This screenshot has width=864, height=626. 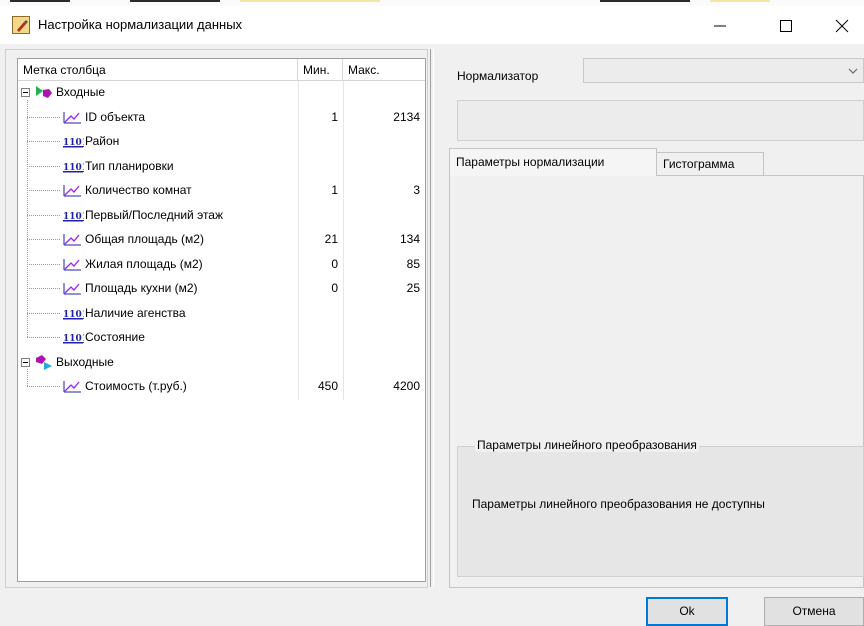 I want to click on window-title: Настройка нормализации данных, so click(x=140, y=24).